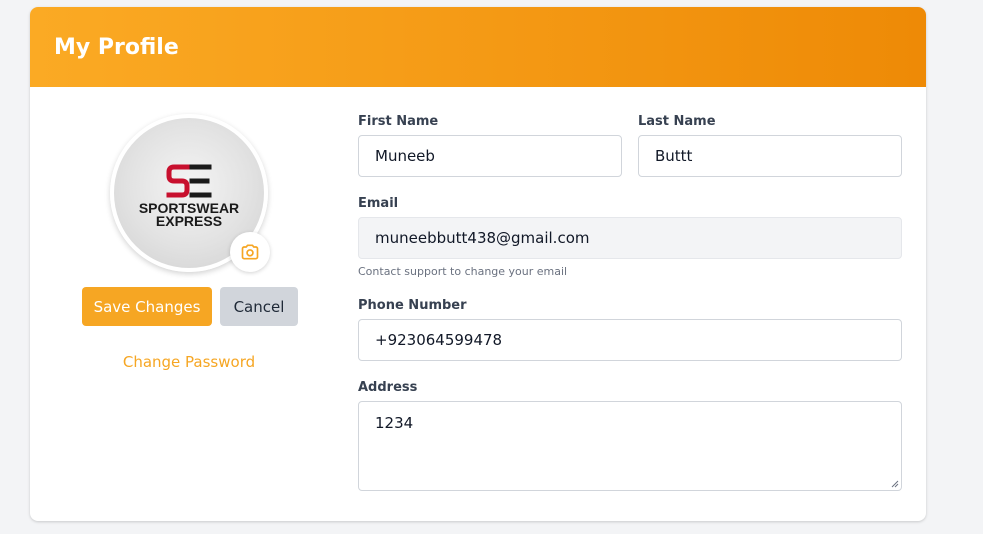  Describe the element at coordinates (394, 423) in the screenshot. I see `address-value: 1234` at that location.